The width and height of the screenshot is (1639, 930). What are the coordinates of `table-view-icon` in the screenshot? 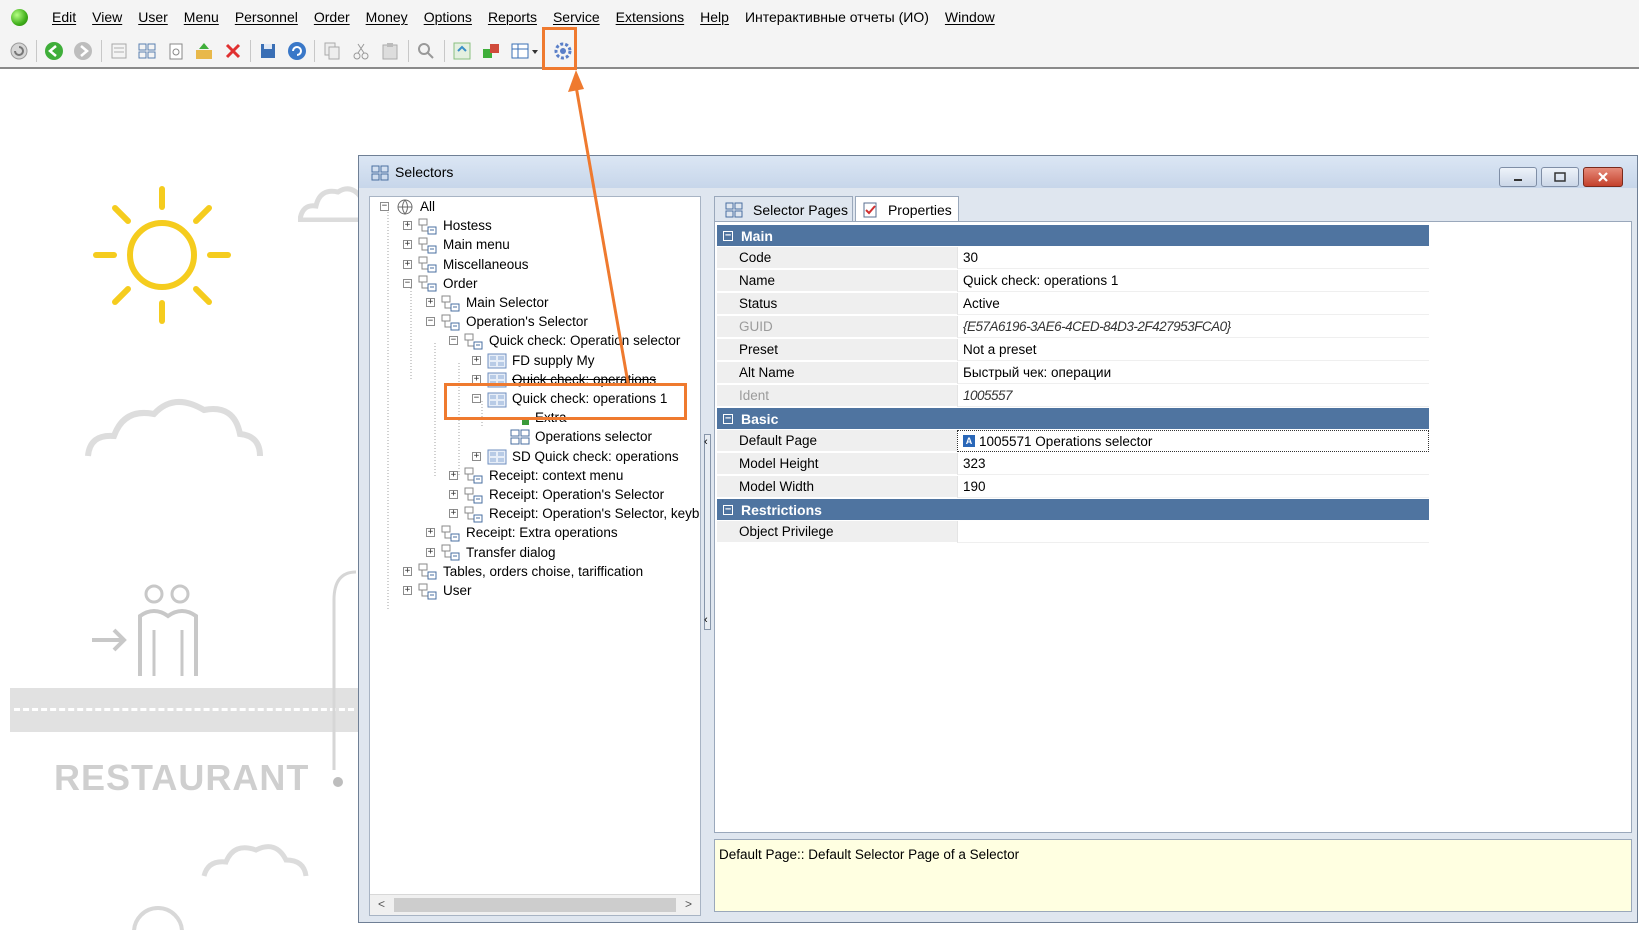 It's located at (525, 51).